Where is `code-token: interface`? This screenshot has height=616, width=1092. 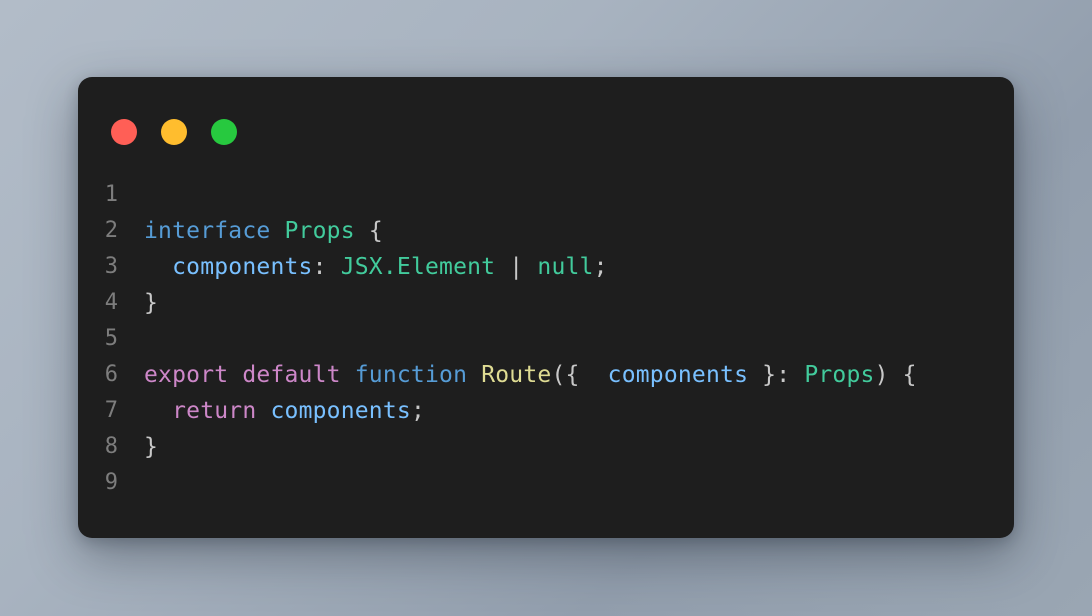
code-token: interface is located at coordinates (207, 231).